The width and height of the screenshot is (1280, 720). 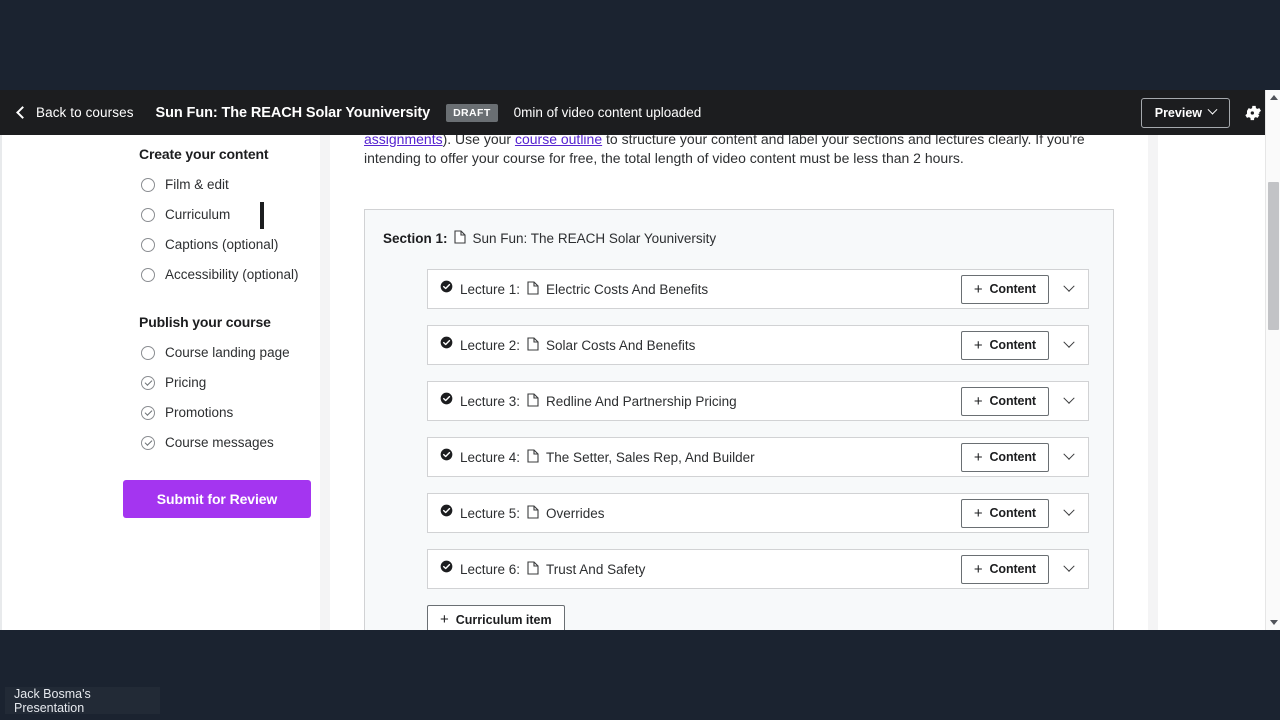 What do you see at coordinates (222, 245) in the screenshot?
I see `sidebar-item-label: Captions (optional)` at bounding box center [222, 245].